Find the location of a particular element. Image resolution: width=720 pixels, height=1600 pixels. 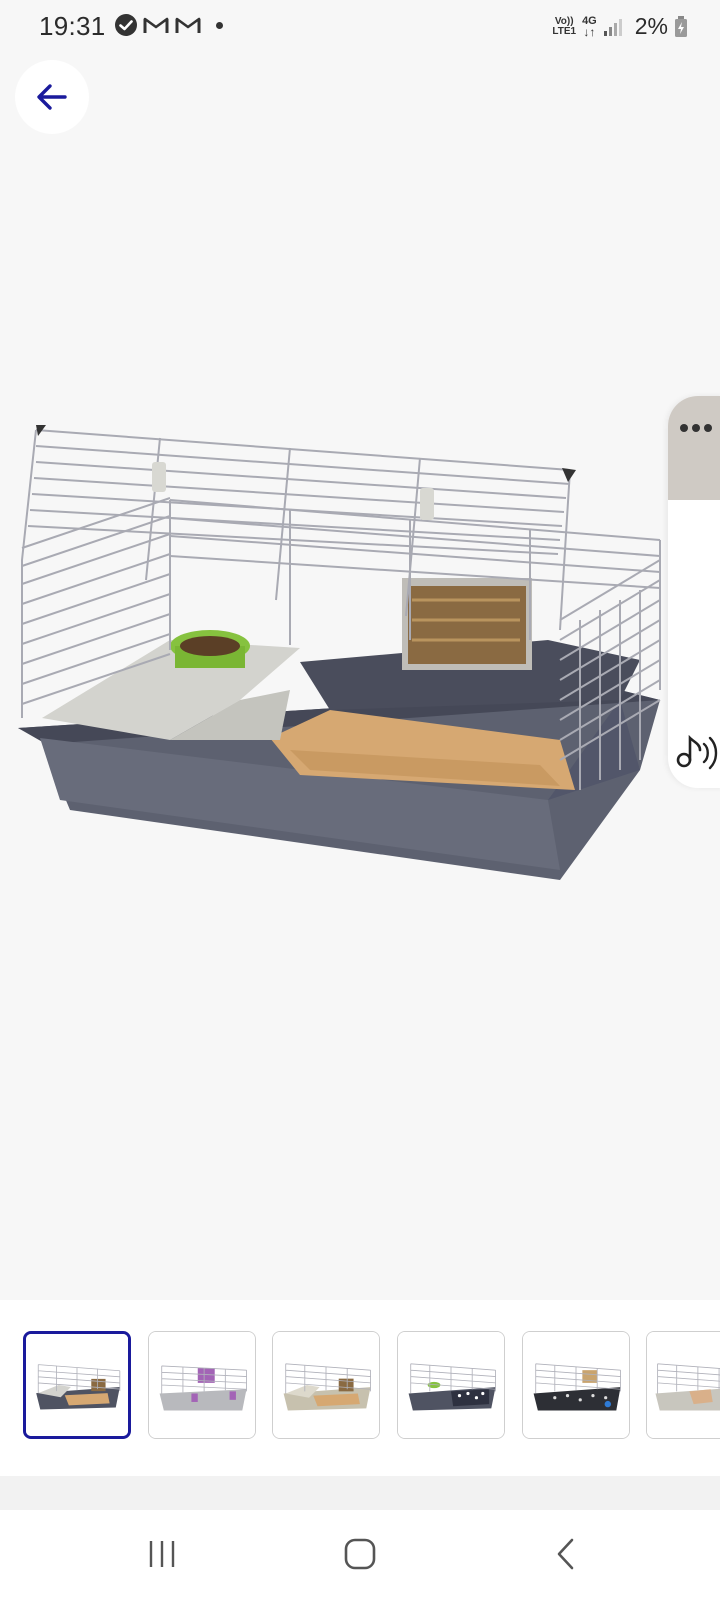

network-4g-indicator: 4G ↓↑ is located at coordinates (589, 27).